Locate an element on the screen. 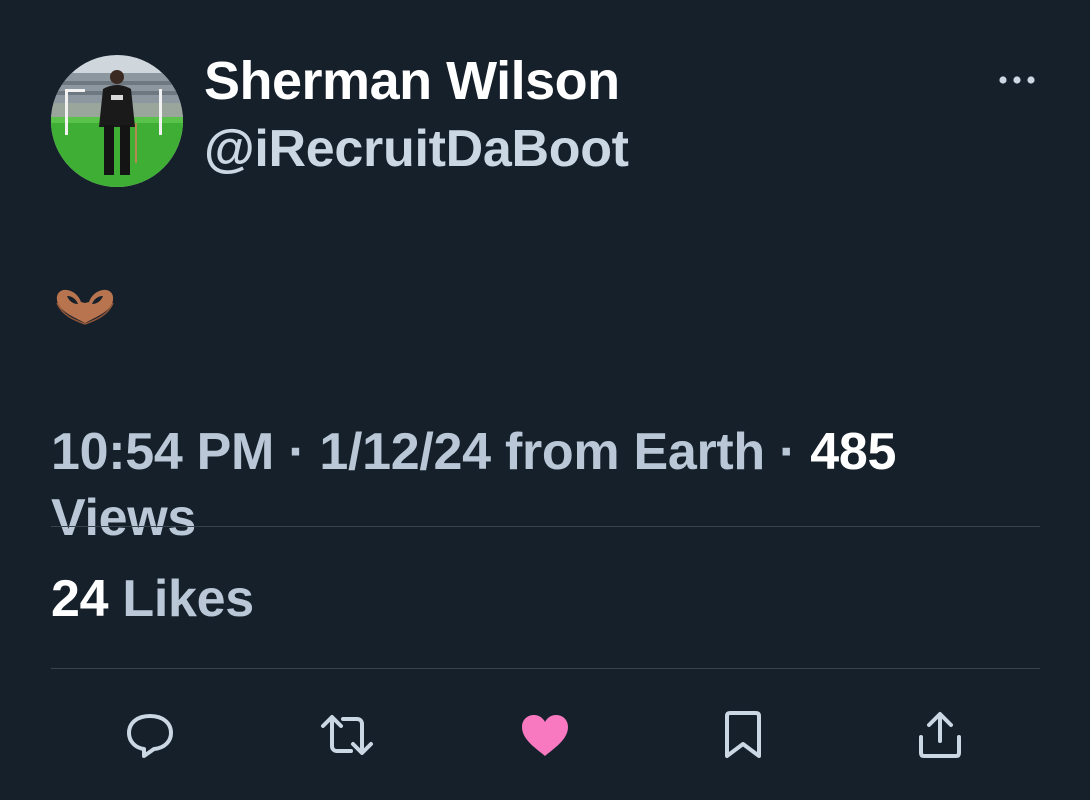 This screenshot has height=800, width=1090. retweet-button is located at coordinates (347, 735).